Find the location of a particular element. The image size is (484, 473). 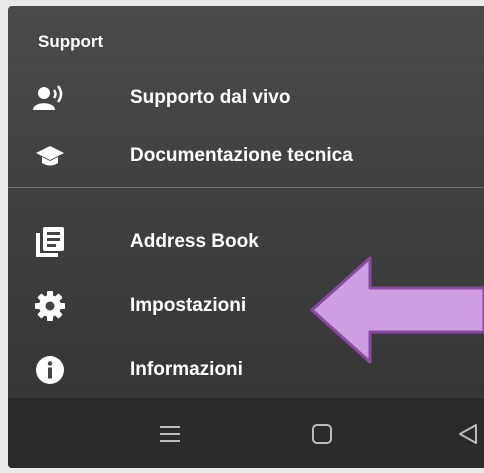

graduation-cap-icon is located at coordinates (50, 156).